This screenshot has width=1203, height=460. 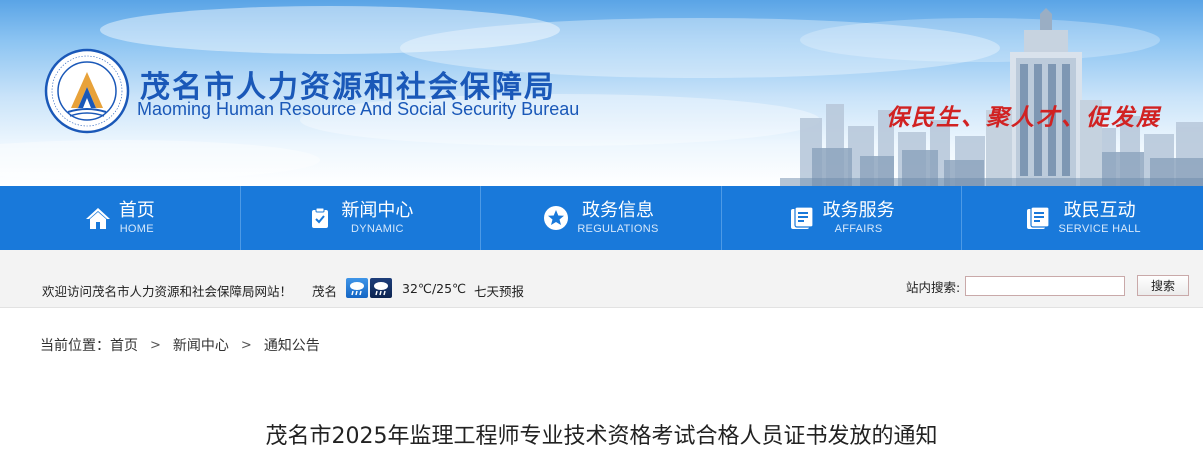 What do you see at coordinates (136, 210) in the screenshot?
I see `nav-label: 首页` at bounding box center [136, 210].